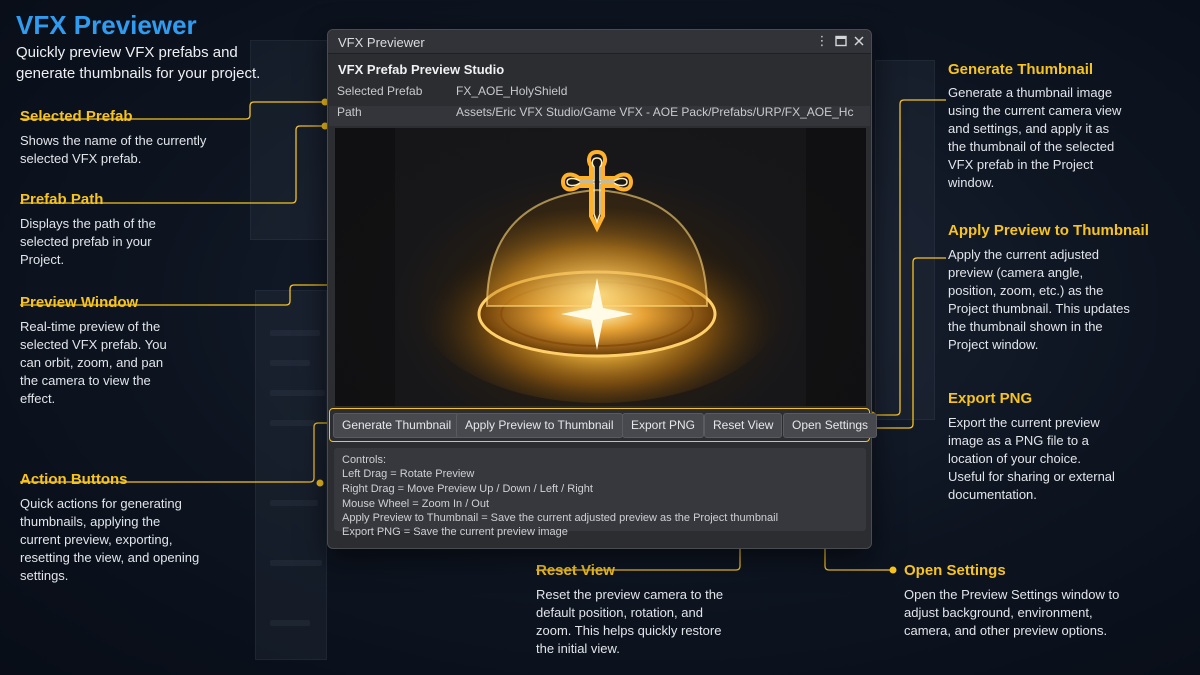  I want to click on annotation-title-generate-thumbnail: Generate Thumbnail, so click(1021, 69).